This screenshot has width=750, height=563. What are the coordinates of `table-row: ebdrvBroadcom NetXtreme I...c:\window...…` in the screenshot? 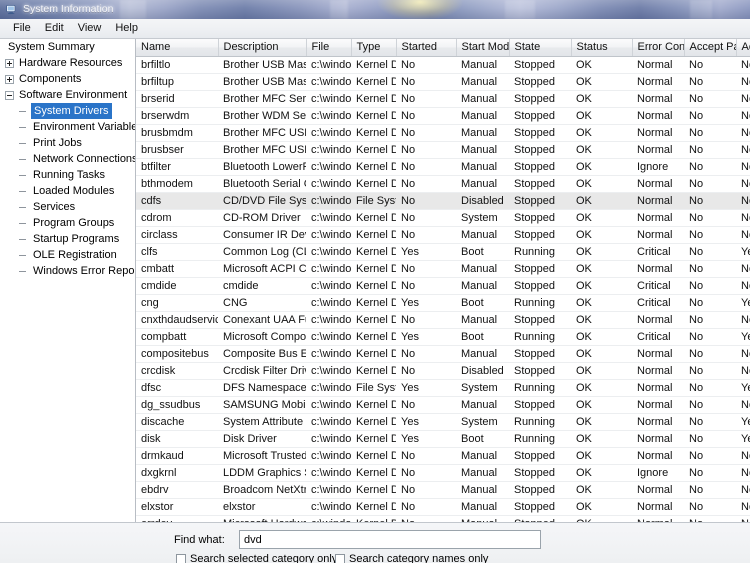 It's located at (443, 490).